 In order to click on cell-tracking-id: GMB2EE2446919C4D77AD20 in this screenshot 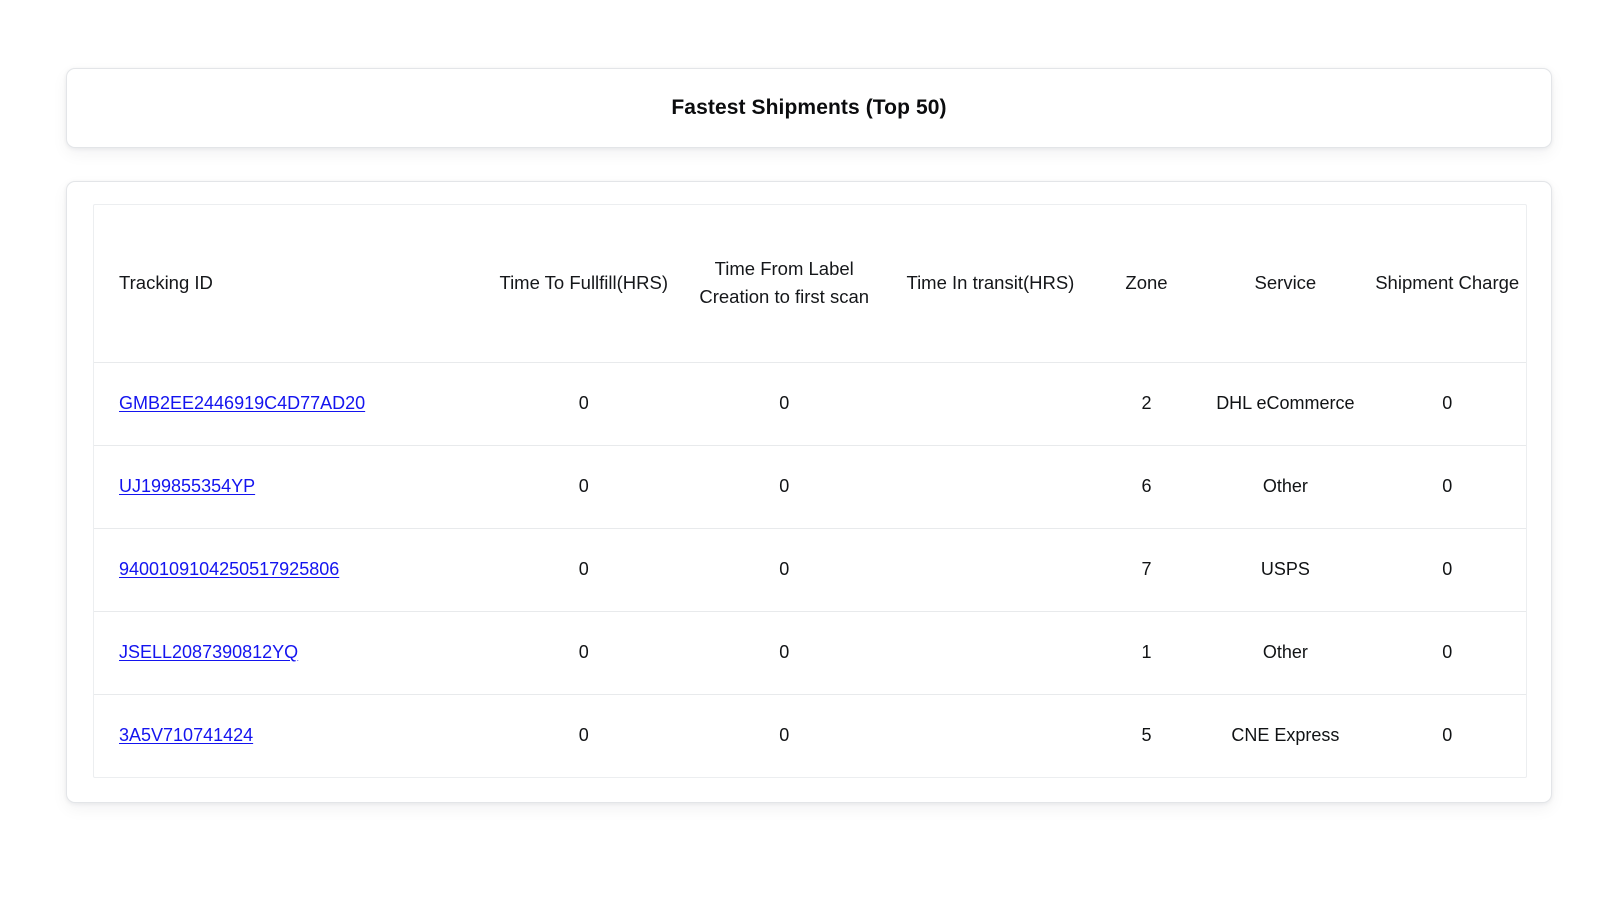, I will do `click(292, 404)`.